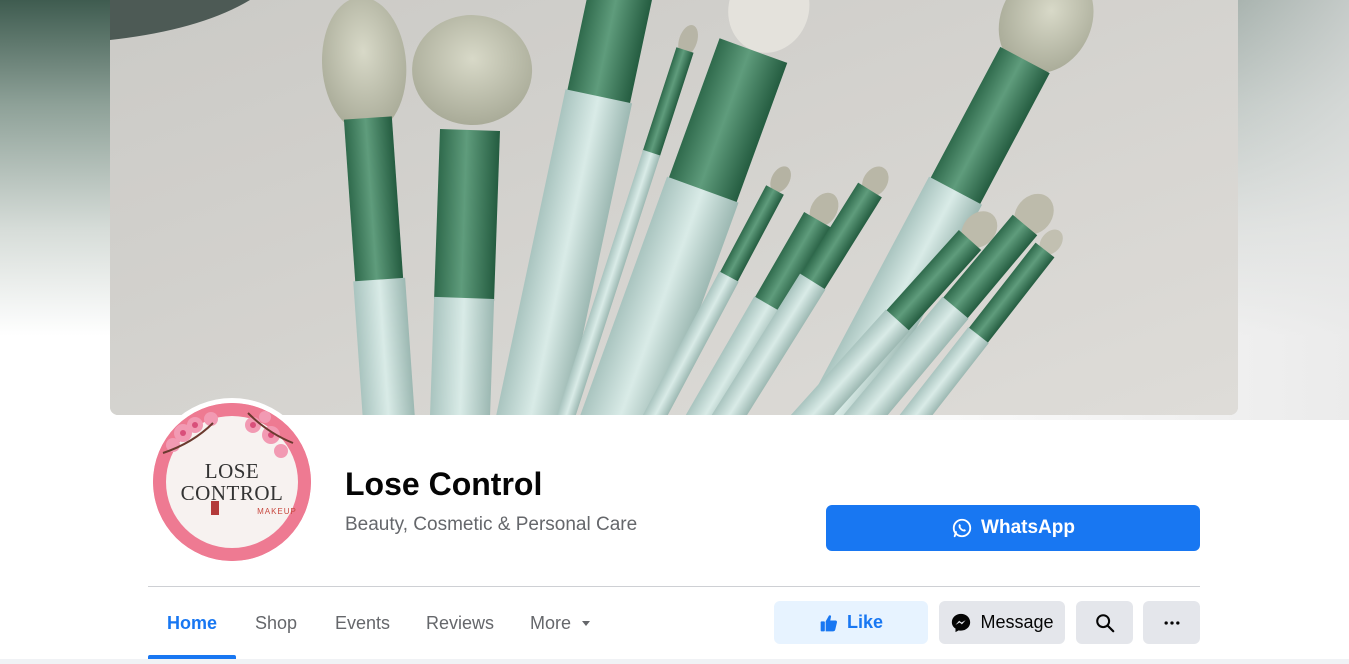 This screenshot has height=664, width=1349. I want to click on messenger-icon, so click(961, 622).